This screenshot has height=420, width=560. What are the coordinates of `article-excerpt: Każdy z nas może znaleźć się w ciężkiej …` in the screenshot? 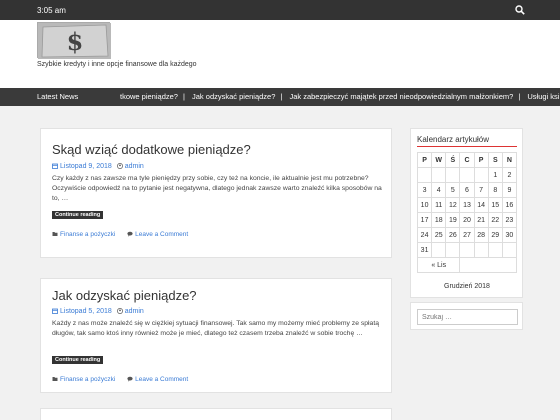 It's located at (216, 328).